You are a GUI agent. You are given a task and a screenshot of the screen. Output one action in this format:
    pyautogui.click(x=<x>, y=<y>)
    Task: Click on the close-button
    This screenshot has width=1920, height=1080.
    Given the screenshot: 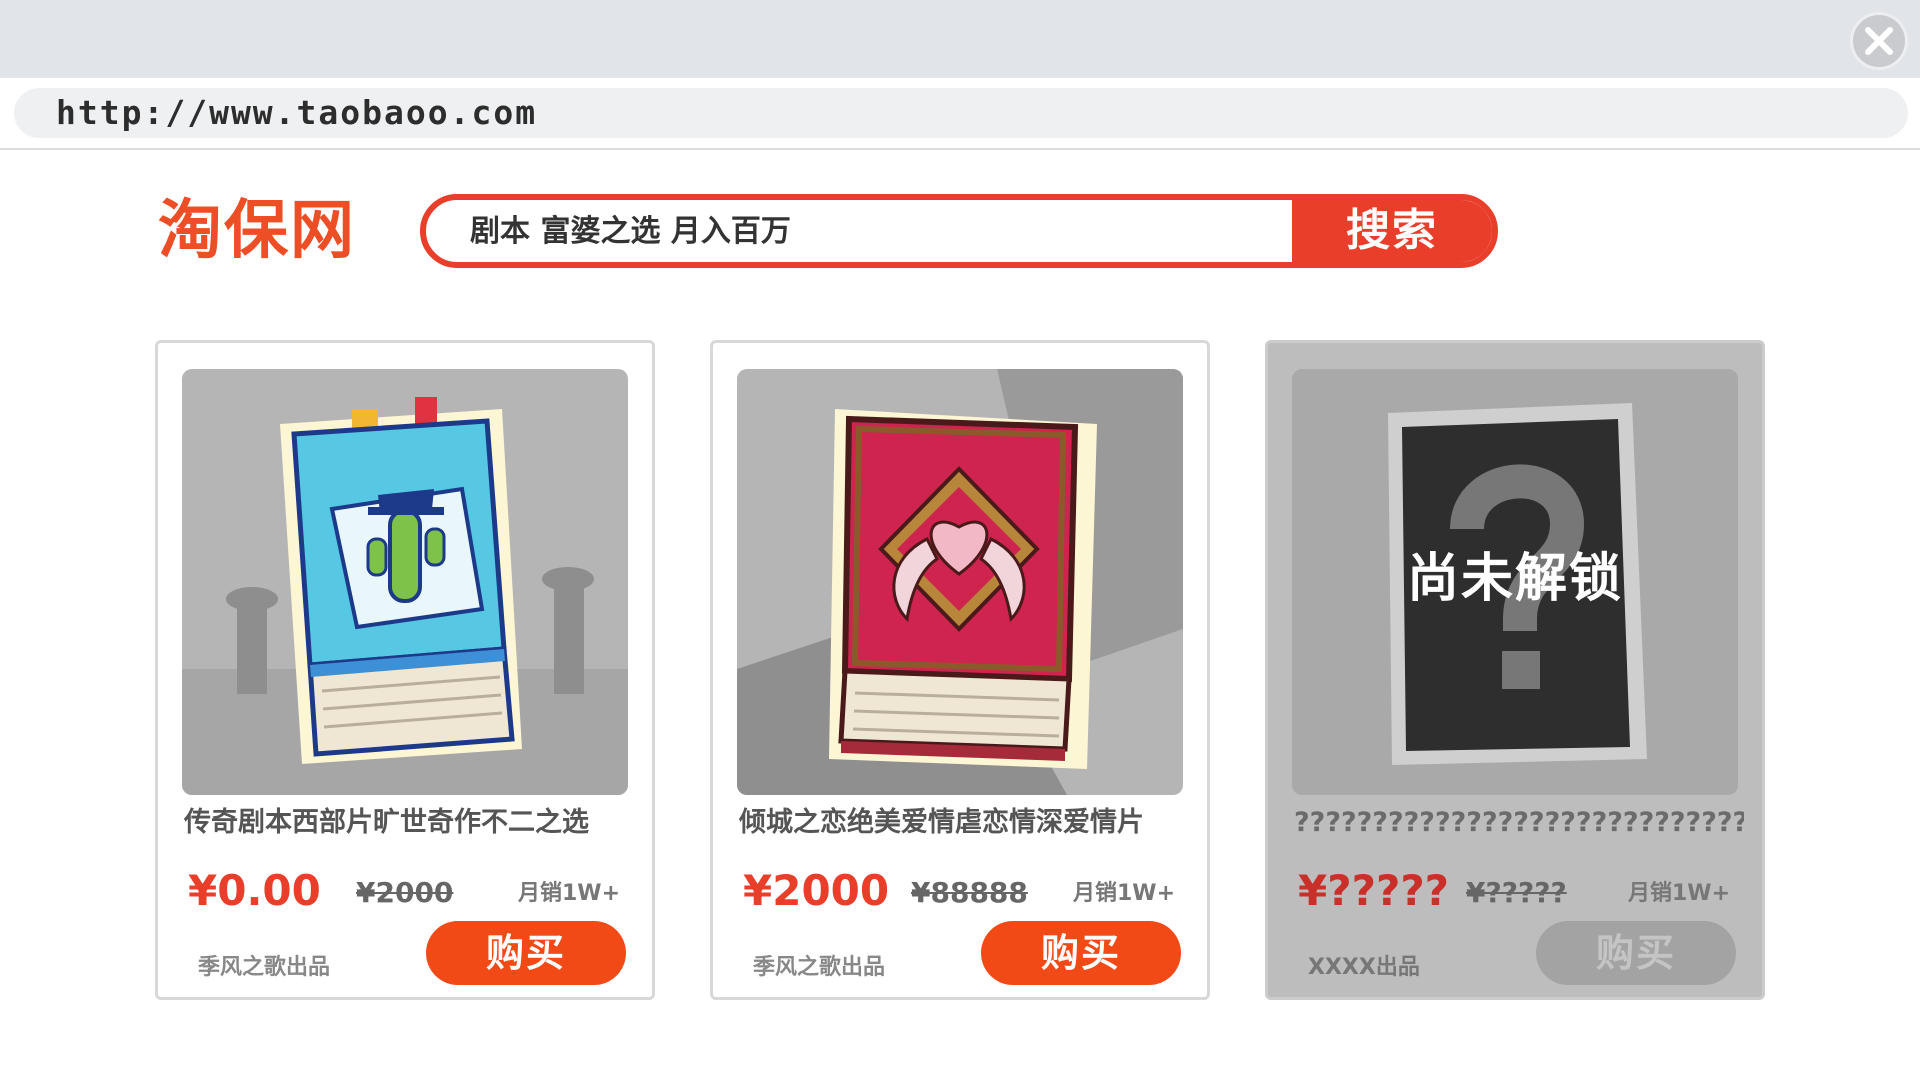 What is the action you would take?
    pyautogui.click(x=1879, y=41)
    